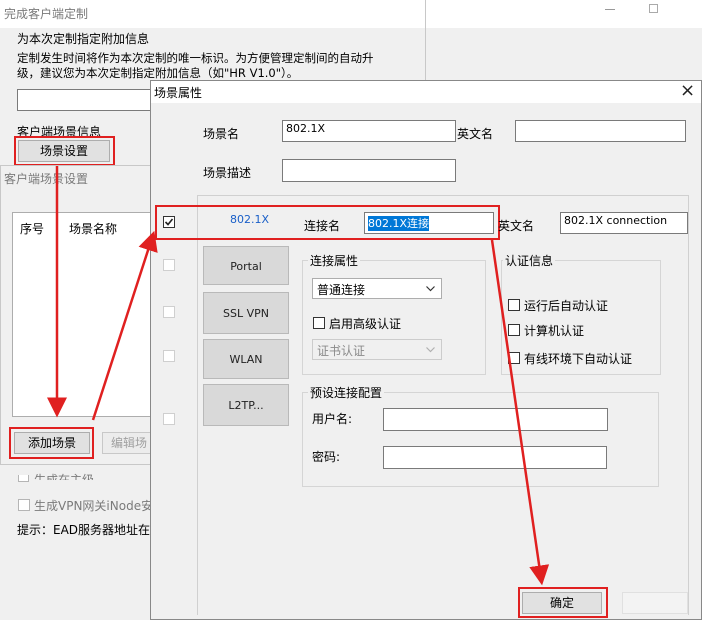  What do you see at coordinates (514, 358) in the screenshot?
I see `wired-auto-auth-checkbox` at bounding box center [514, 358].